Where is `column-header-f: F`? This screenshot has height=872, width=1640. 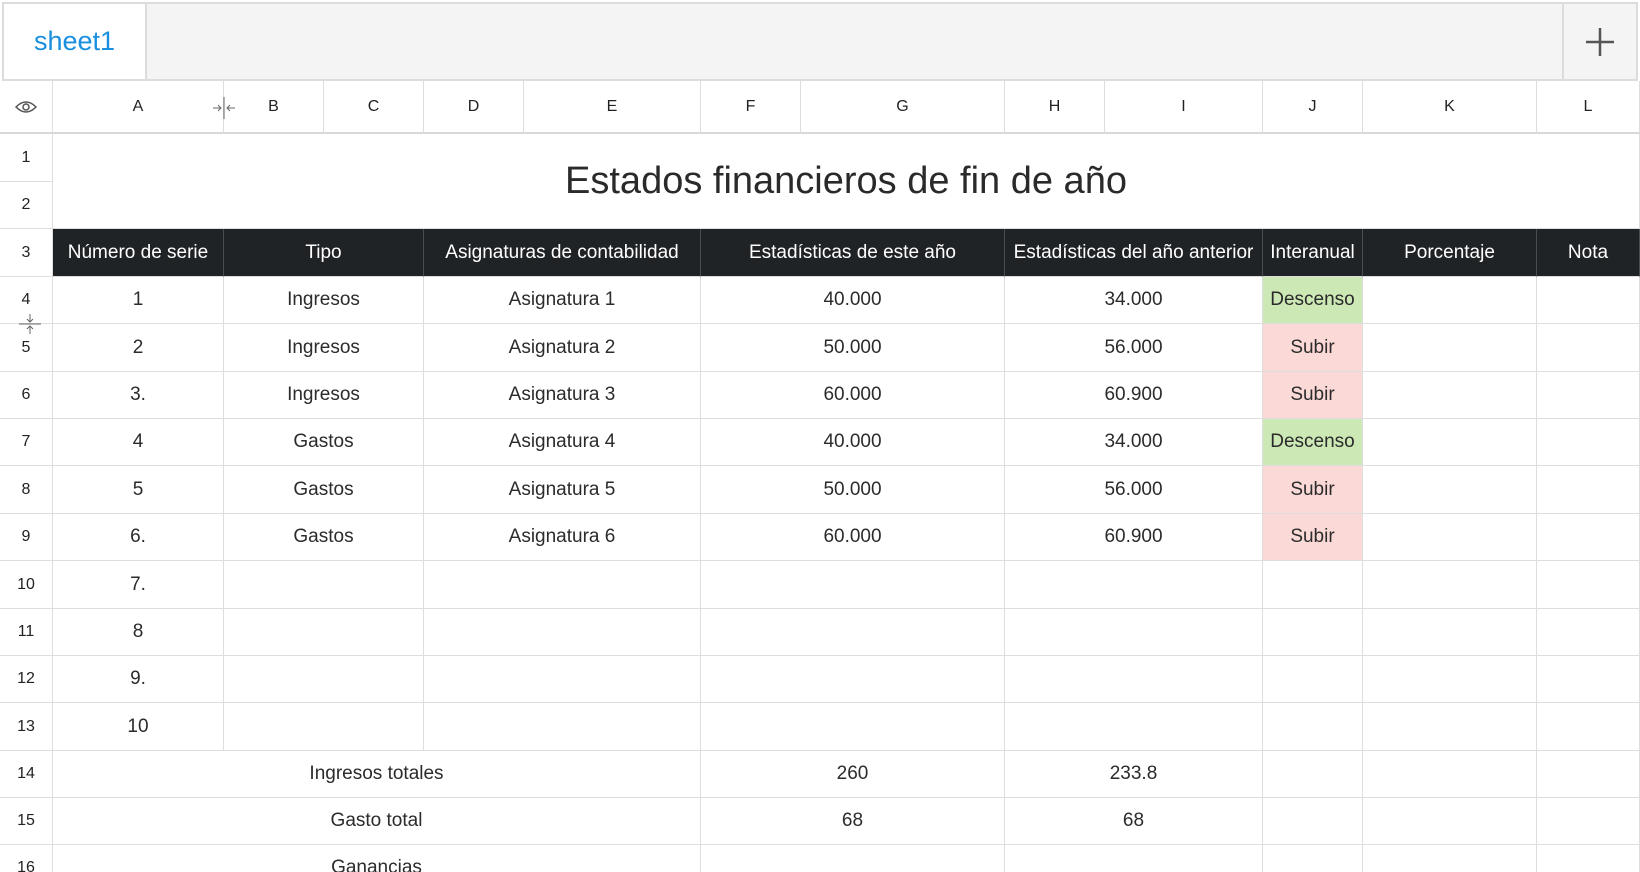
column-header-f: F is located at coordinates (751, 107).